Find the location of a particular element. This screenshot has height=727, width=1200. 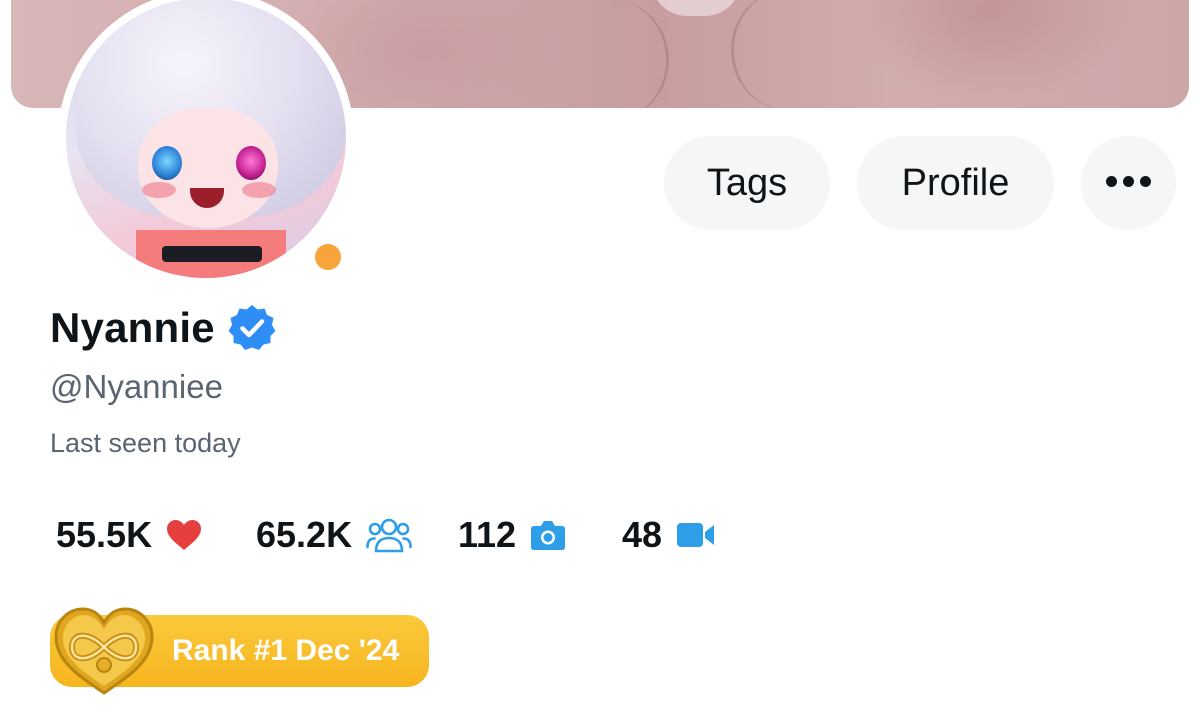

tags-button: Tags is located at coordinates (747, 183).